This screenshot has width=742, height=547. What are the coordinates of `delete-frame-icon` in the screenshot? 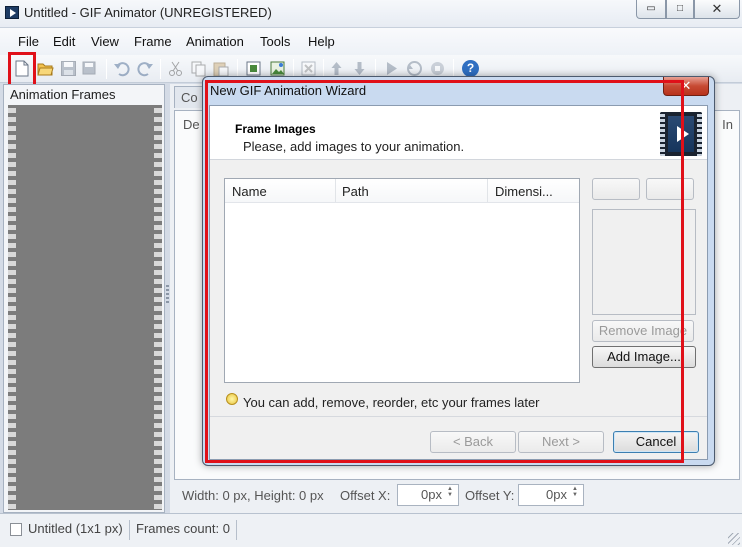 It's located at (308, 68).